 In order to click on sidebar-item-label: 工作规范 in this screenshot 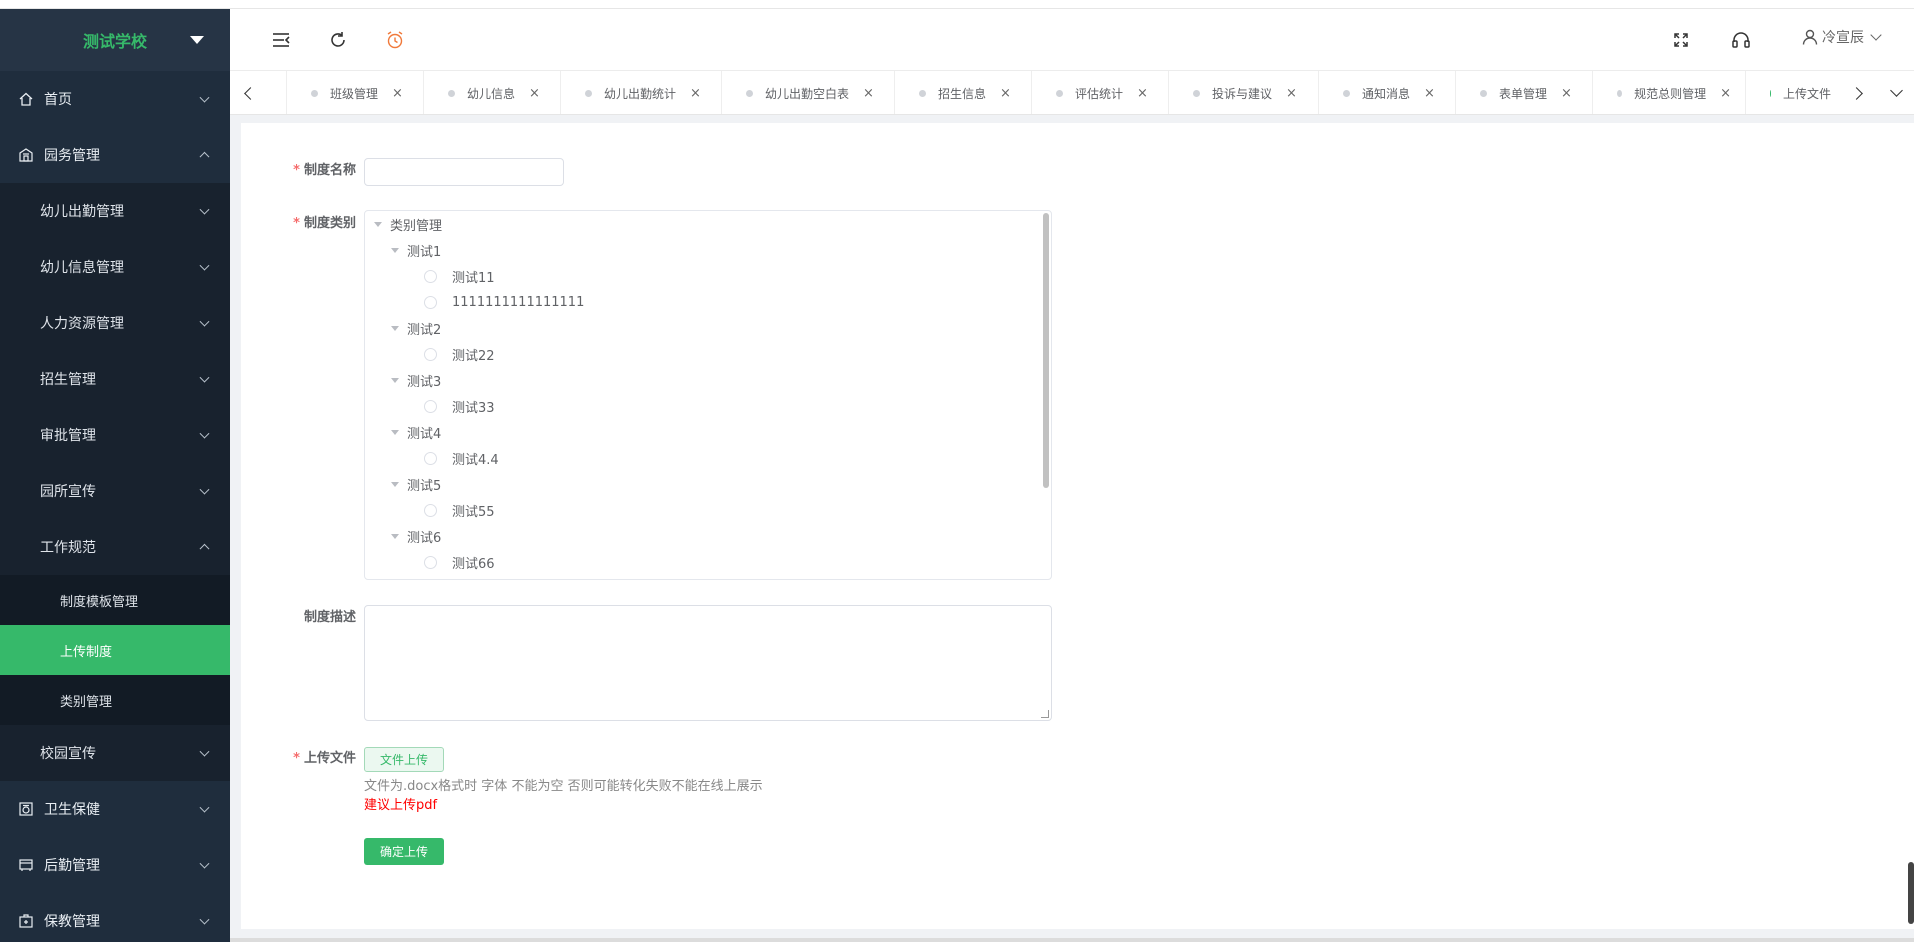, I will do `click(68, 548)`.